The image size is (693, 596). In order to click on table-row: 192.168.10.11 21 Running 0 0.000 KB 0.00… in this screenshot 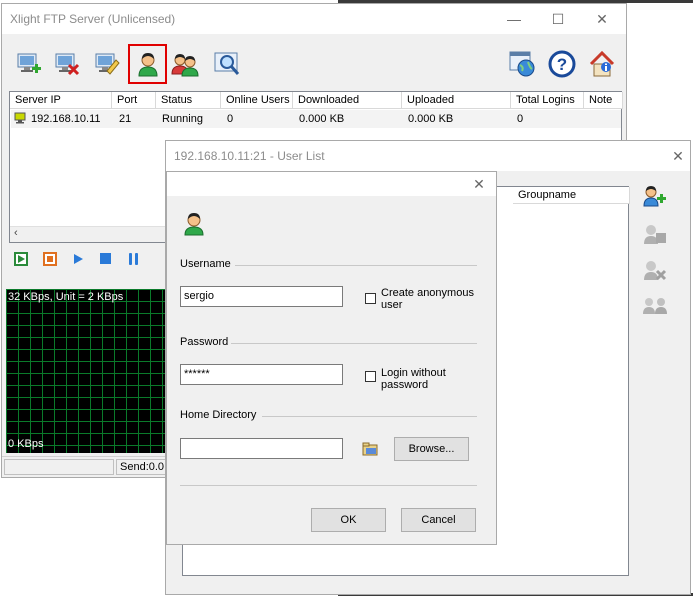, I will do `click(316, 119)`.